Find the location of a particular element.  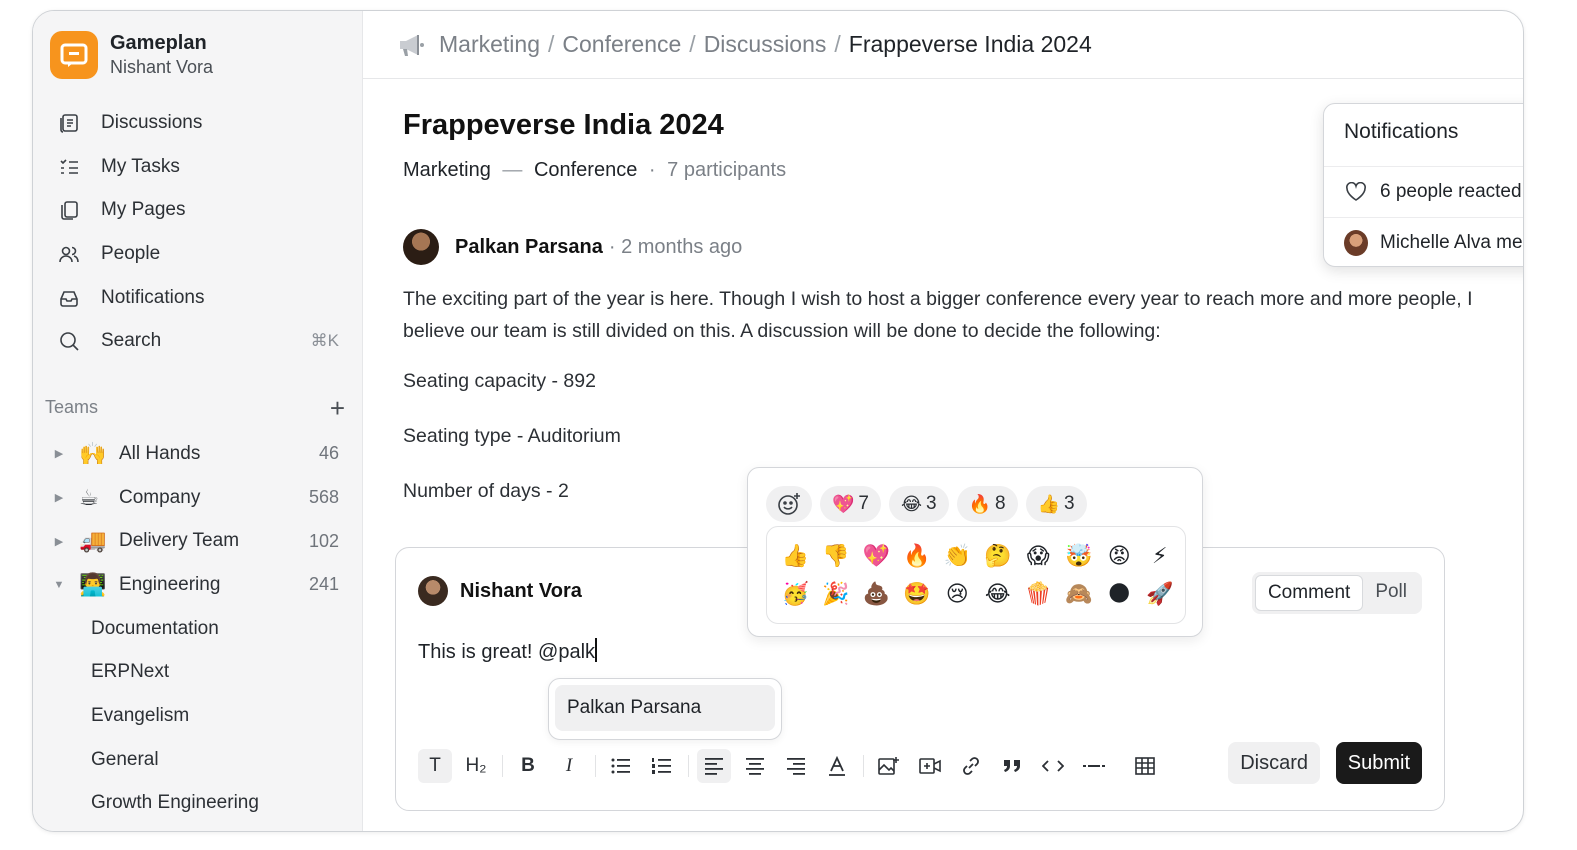

sidebar-item-search: Search ⌘K is located at coordinates (198, 341).